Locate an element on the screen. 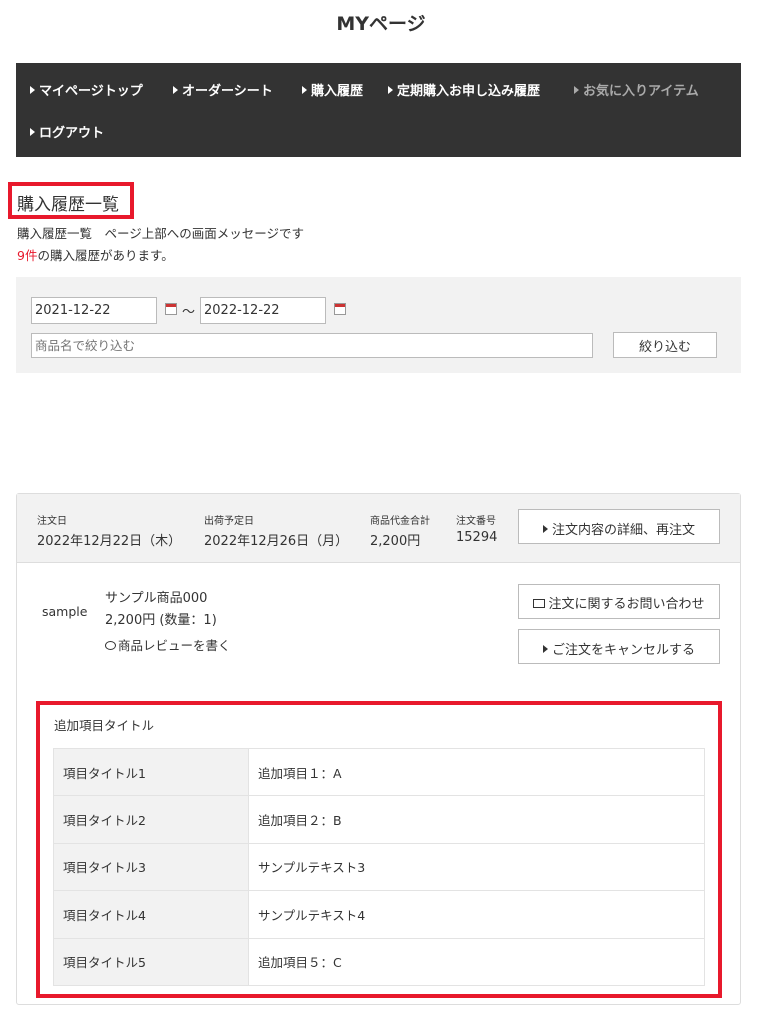  nav-label: 定期購入お申し込み履歴 is located at coordinates (469, 91).